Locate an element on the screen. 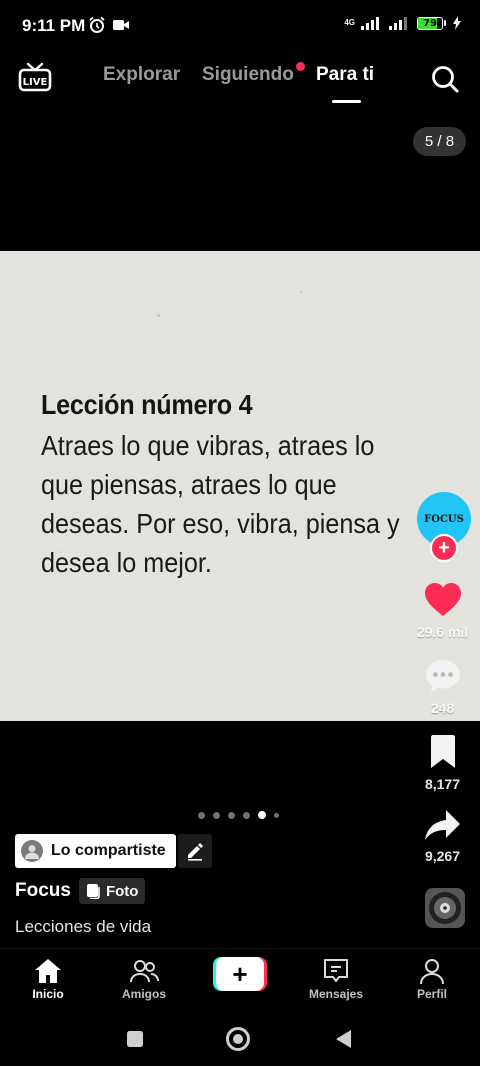 Image resolution: width=480 pixels, height=1066 pixels. back-button is located at coordinates (343, 1039).